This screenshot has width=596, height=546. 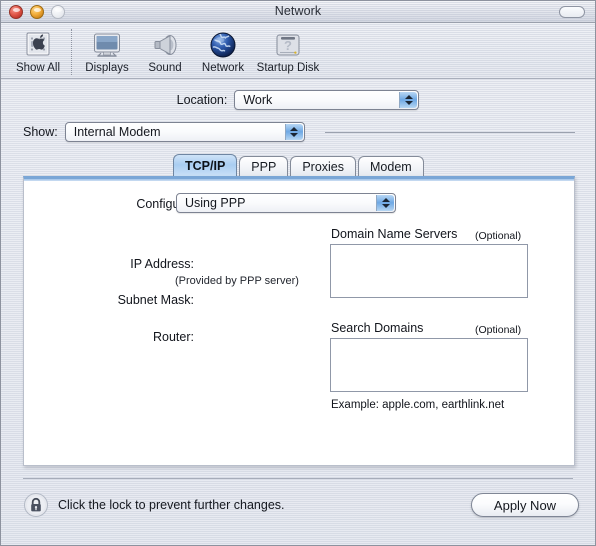 I want to click on toolbar-item-network: Network, so click(x=223, y=50).